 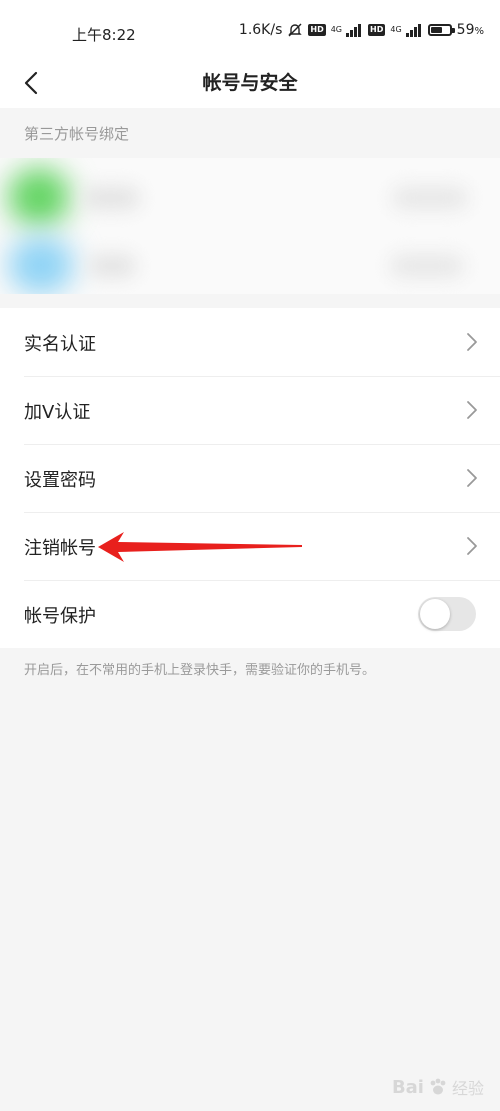 I want to click on baidu-watermark: Bai 经验, so click(x=438, y=1087).